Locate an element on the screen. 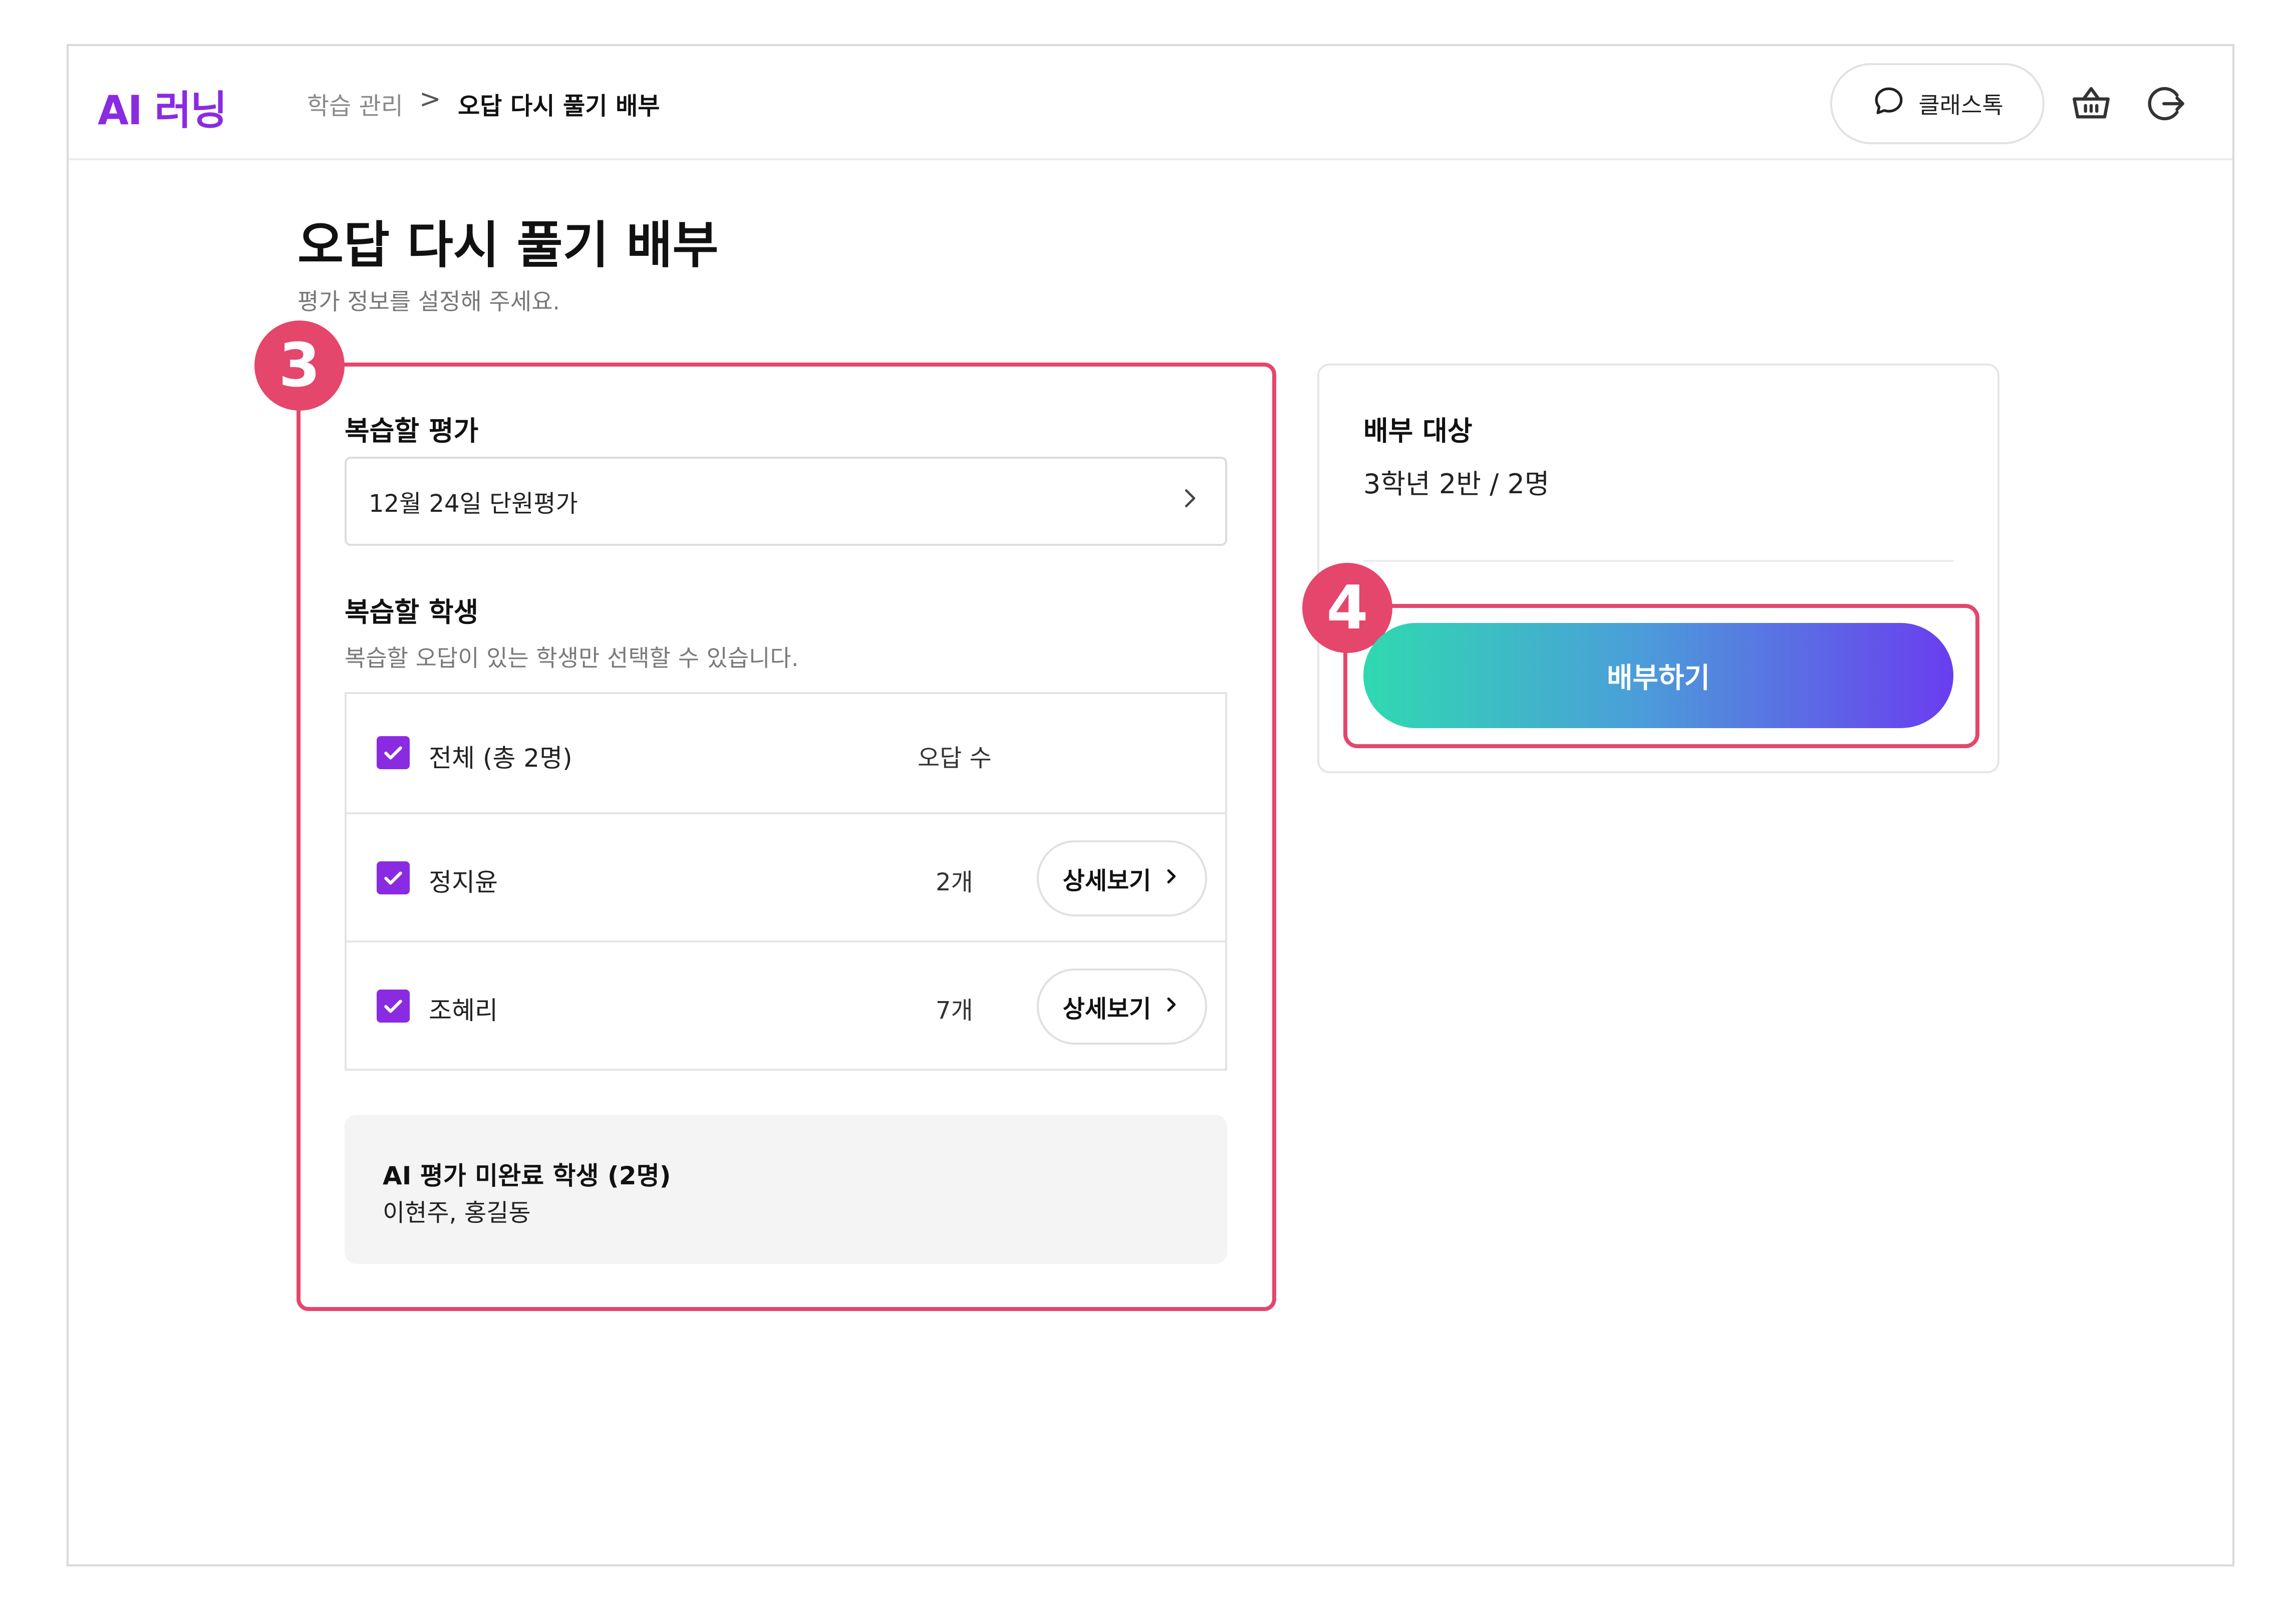 This screenshot has height=1607, width=2296. divider is located at coordinates (1658, 561).